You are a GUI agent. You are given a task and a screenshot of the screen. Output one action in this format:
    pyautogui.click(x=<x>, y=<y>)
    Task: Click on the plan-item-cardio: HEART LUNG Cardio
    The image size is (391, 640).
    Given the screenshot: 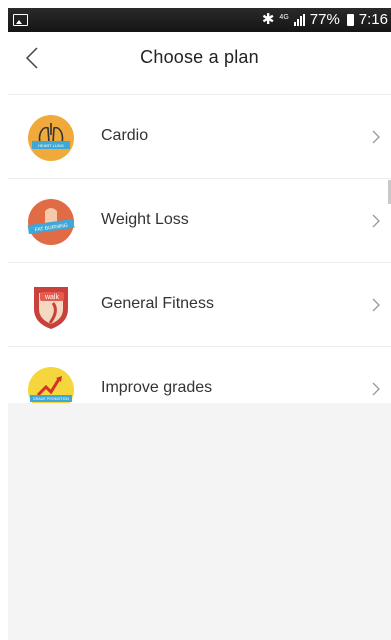 What is the action you would take?
    pyautogui.click(x=199, y=137)
    